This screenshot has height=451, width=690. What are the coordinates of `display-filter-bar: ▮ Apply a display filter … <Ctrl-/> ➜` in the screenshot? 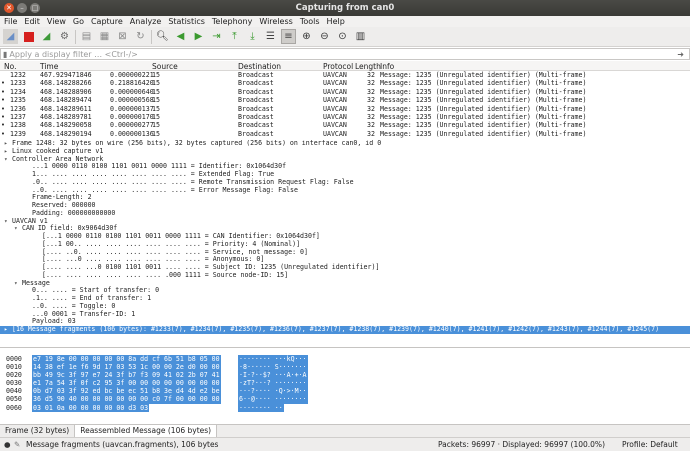 It's located at (345, 54).